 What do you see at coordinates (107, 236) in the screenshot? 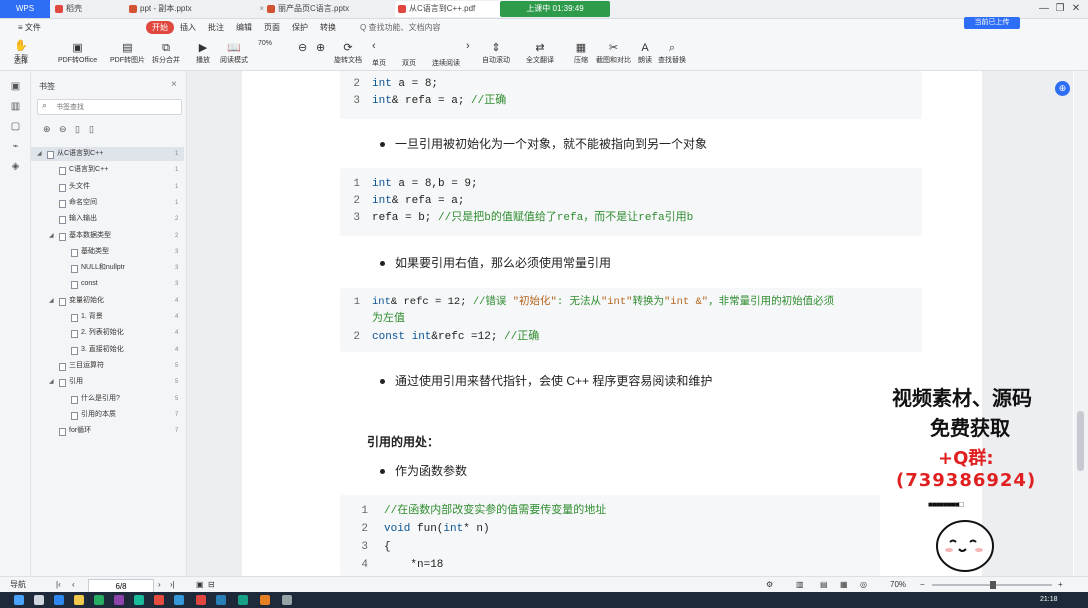
I see `bookmark-item: ◢ 基本数据类型 2` at bounding box center [107, 236].